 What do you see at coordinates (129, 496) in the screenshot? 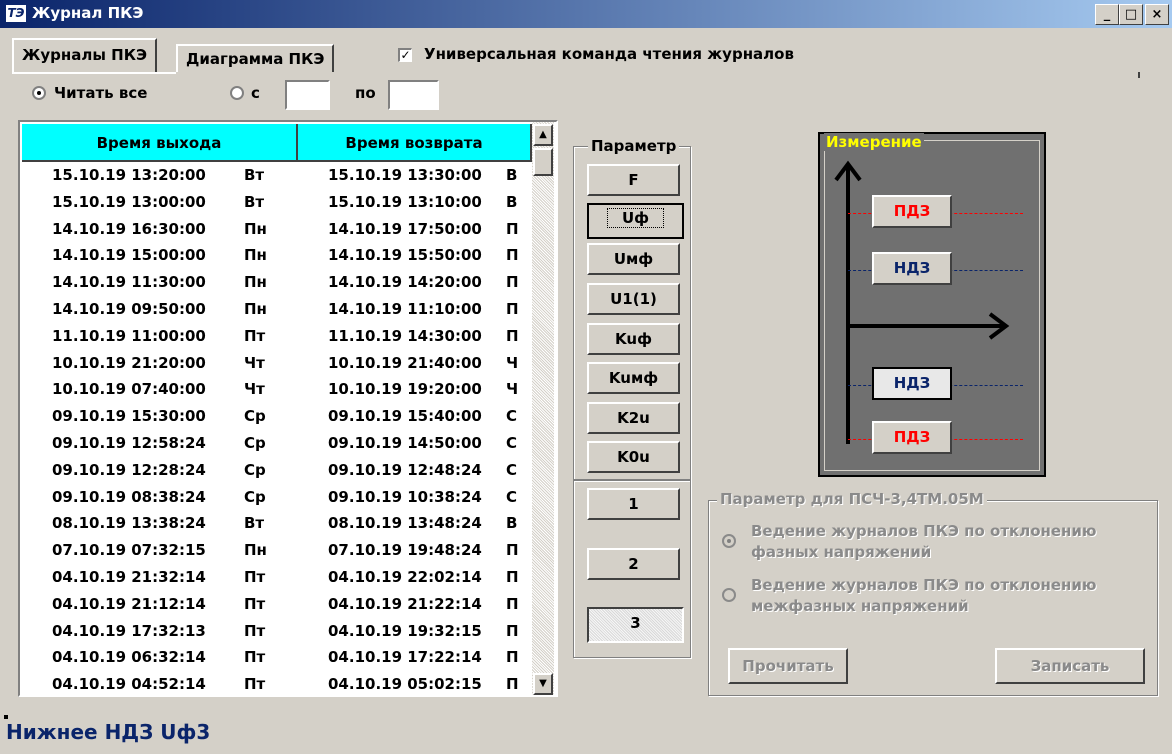
I see `exit-time-cell: 09.10.19 08:38:24` at bounding box center [129, 496].